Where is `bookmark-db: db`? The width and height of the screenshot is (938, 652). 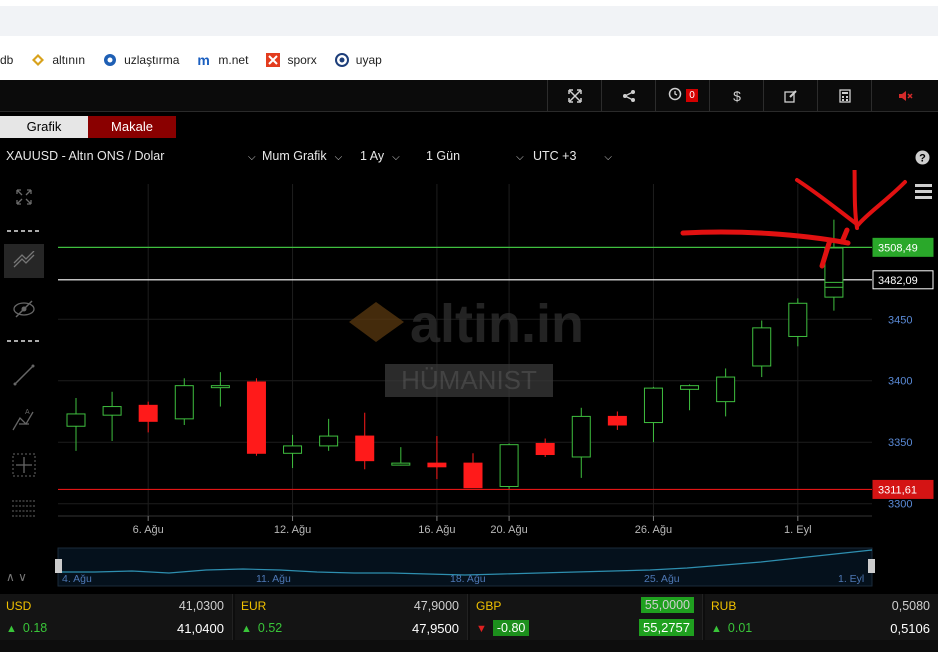
bookmark-db: db is located at coordinates (6, 60).